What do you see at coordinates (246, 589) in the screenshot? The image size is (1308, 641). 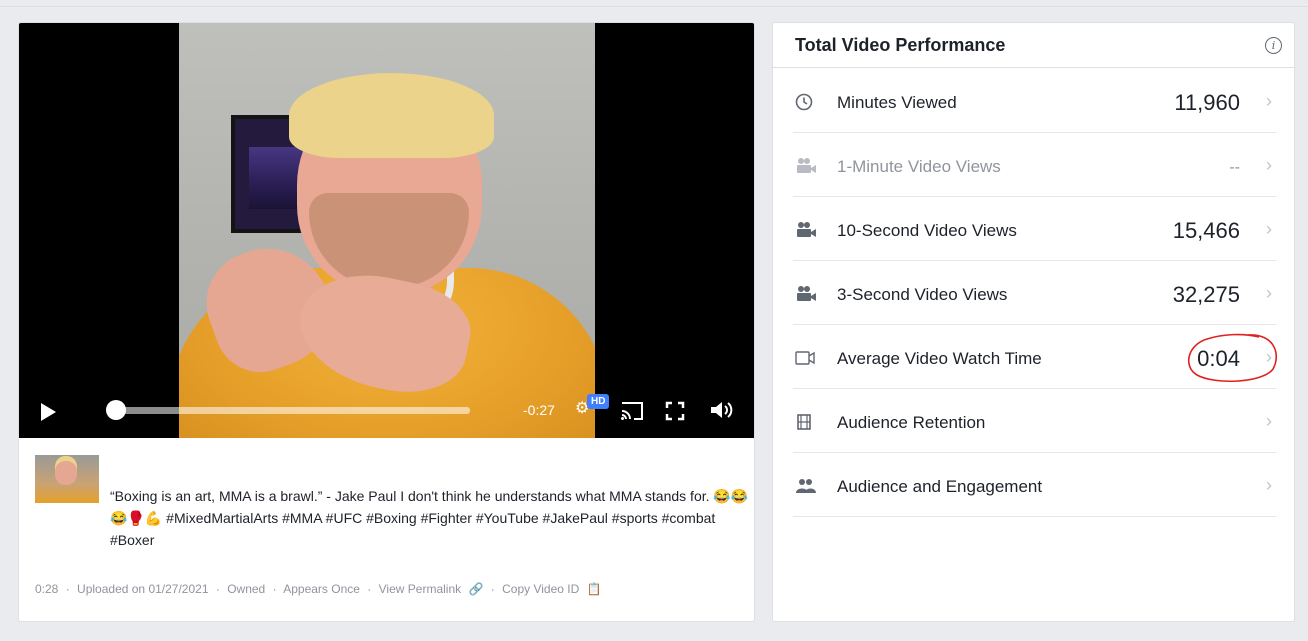 I see `owned-label: Owned` at bounding box center [246, 589].